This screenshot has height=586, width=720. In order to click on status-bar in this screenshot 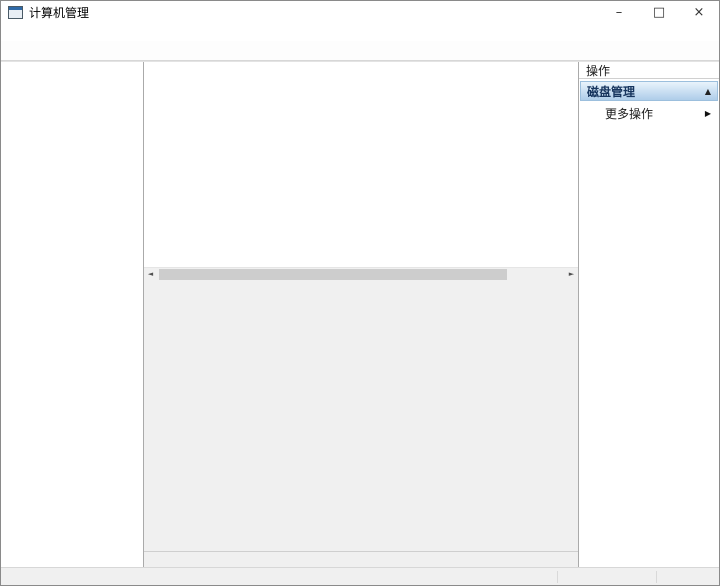, I will do `click(360, 576)`.